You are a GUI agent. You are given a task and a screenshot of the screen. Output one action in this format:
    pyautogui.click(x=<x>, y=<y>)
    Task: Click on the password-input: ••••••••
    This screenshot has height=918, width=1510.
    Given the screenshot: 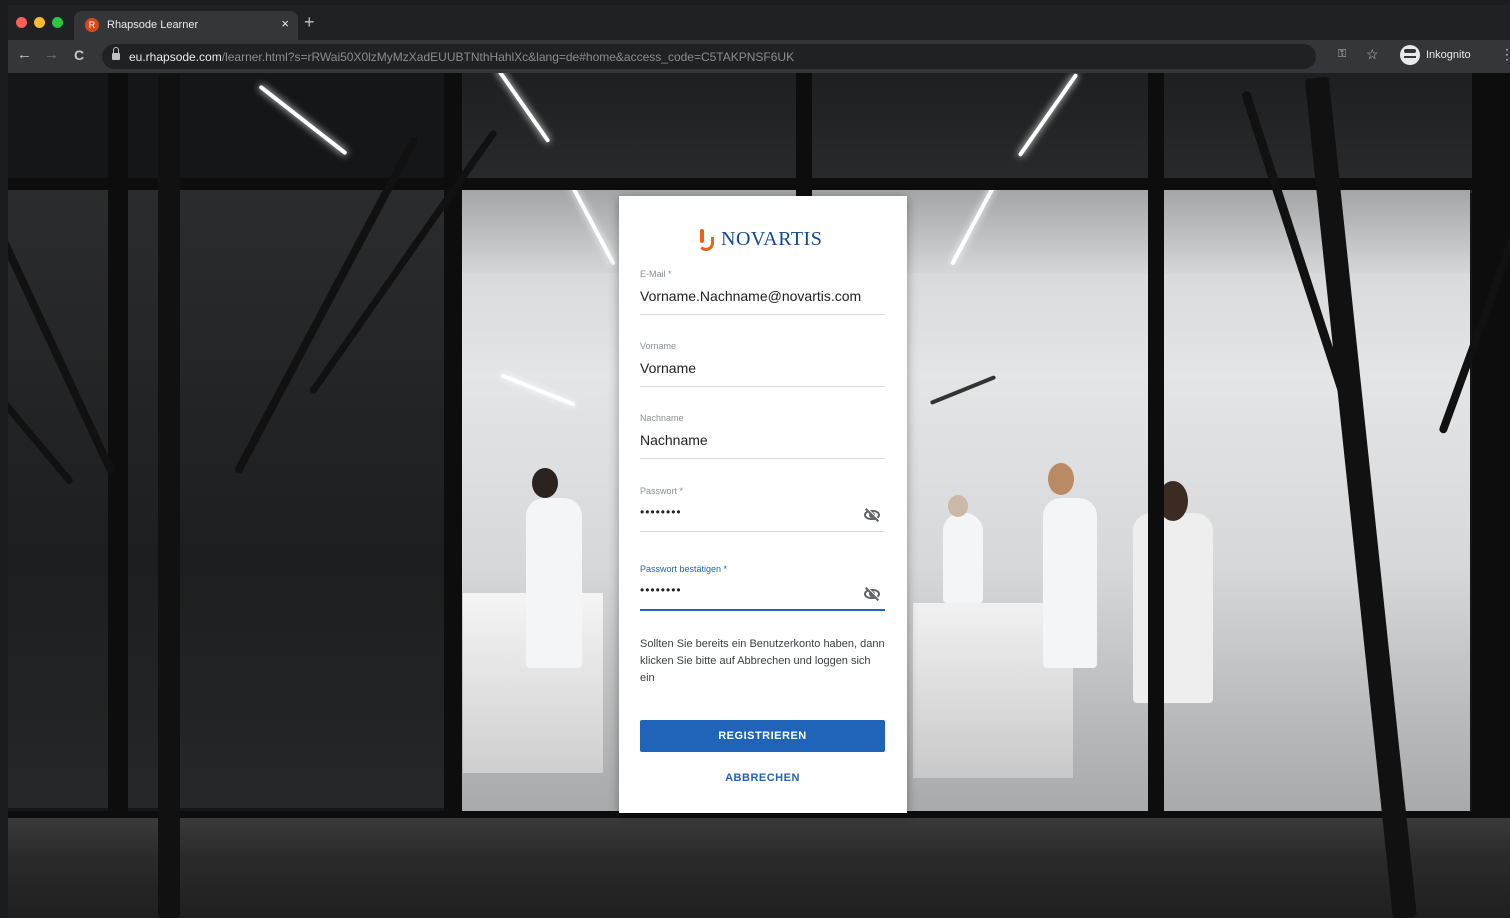 What is the action you would take?
    pyautogui.click(x=762, y=514)
    